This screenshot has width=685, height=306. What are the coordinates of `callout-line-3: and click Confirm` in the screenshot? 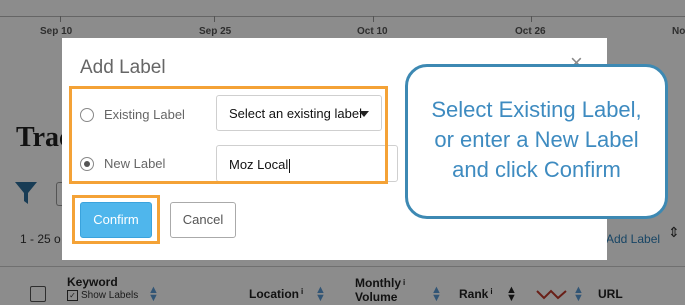 It's located at (536, 169).